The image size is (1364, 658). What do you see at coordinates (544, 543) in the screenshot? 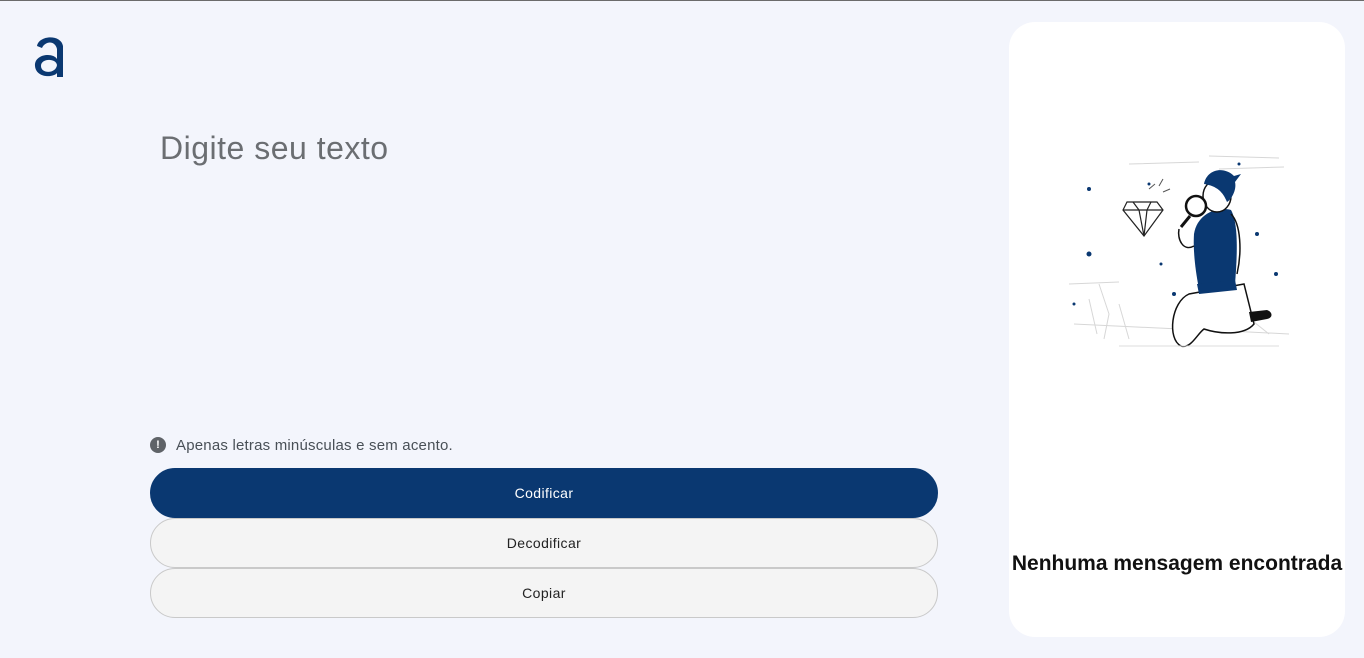
I see `decrypt-button: Decodificar` at bounding box center [544, 543].